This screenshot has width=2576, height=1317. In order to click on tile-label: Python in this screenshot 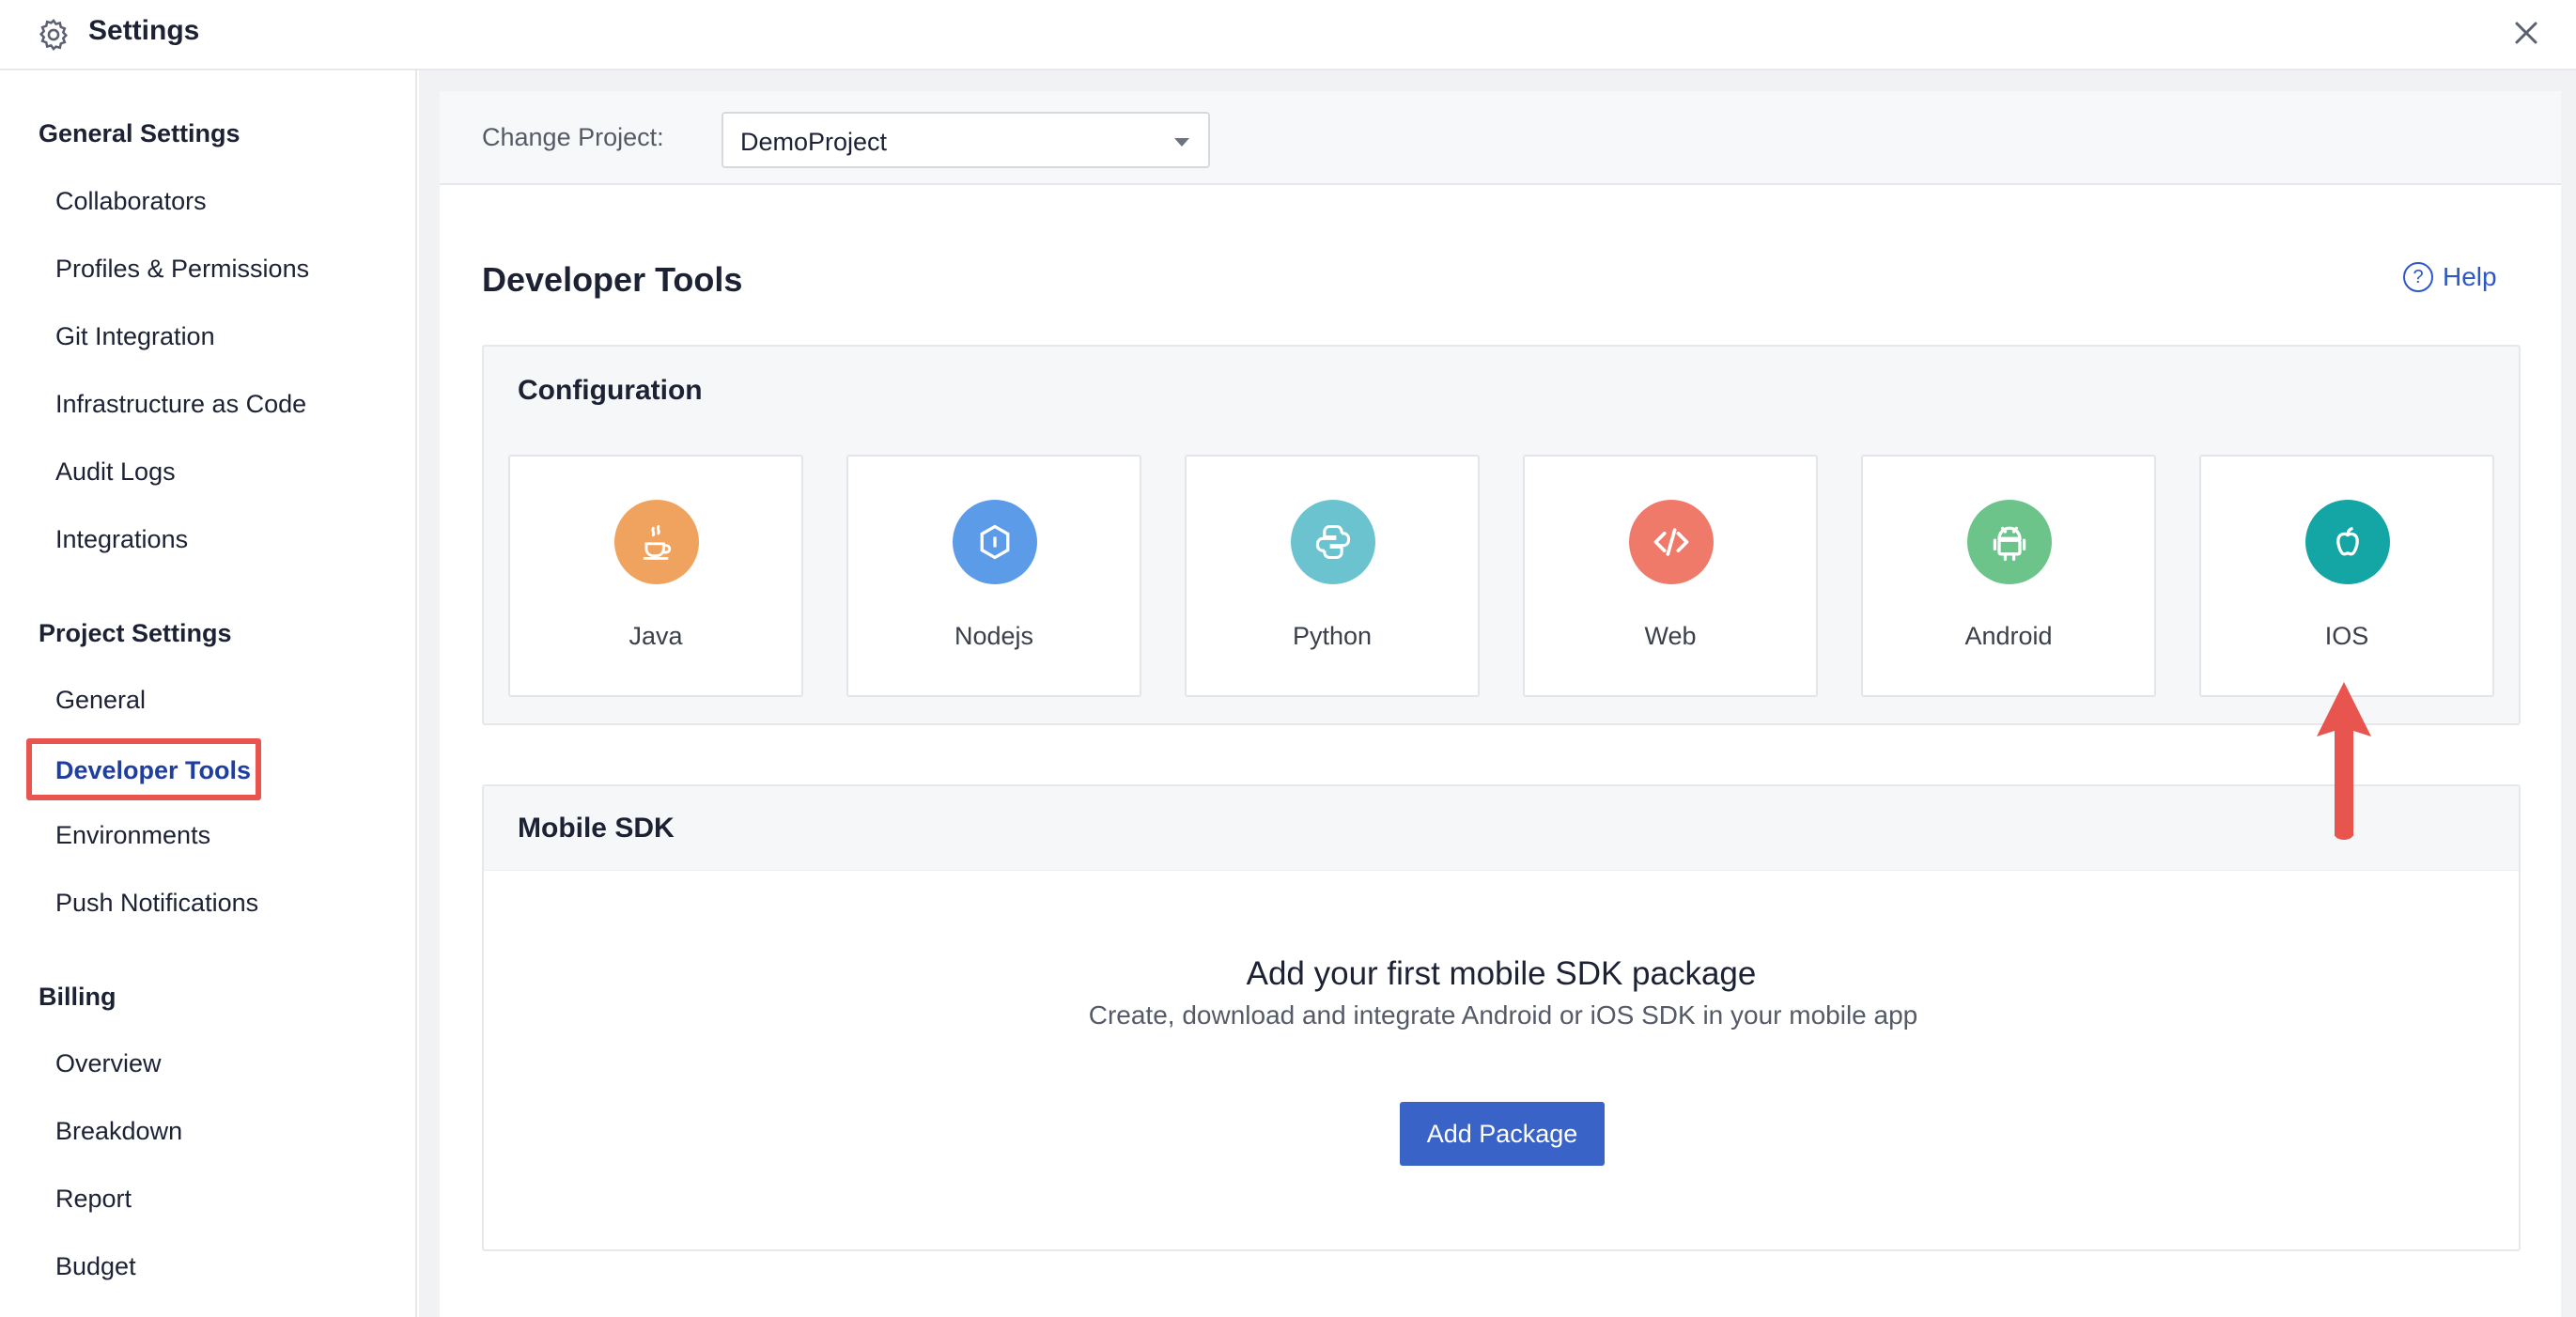, I will do `click(1333, 636)`.